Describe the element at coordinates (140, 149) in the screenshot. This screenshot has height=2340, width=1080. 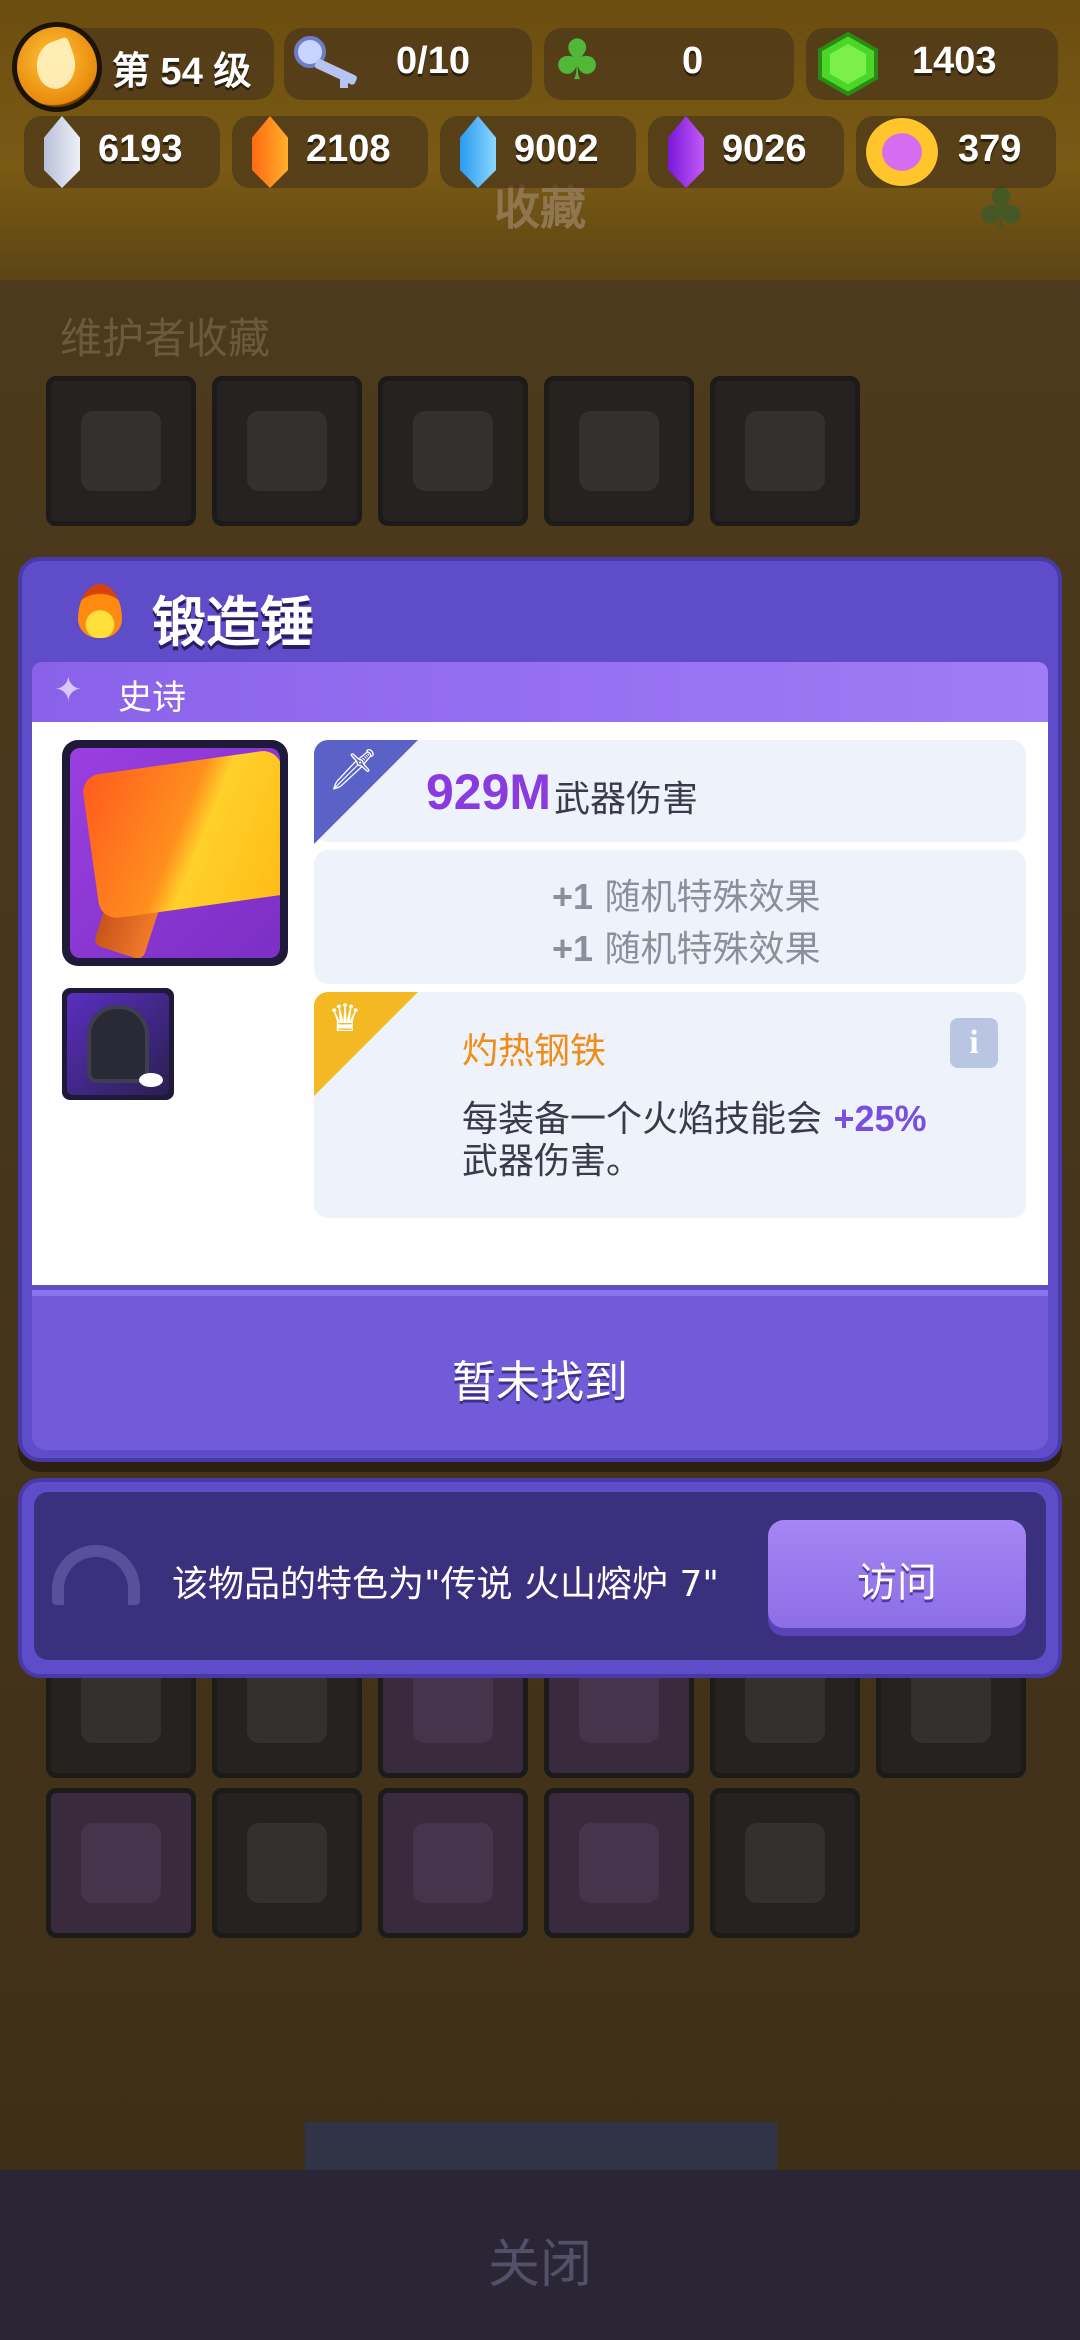
I see `silver-crystal-count: 6193` at that location.